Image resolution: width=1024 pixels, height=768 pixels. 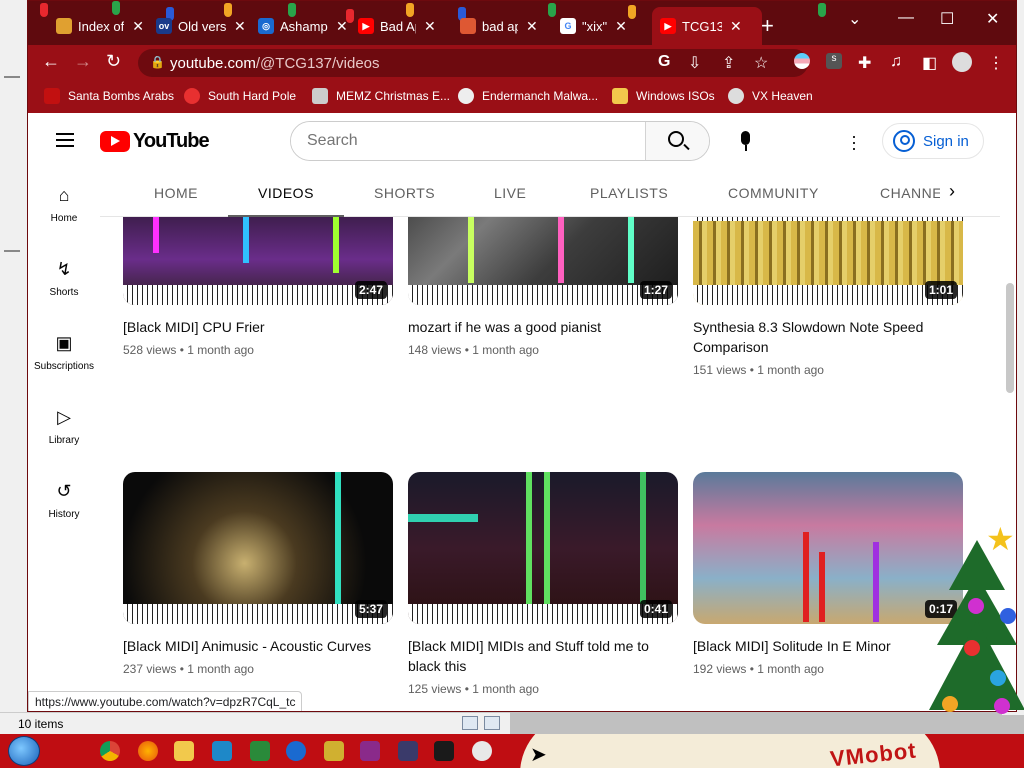 What do you see at coordinates (201, 26) in the screenshot?
I see `tab-old-version: ov Old version ✕` at bounding box center [201, 26].